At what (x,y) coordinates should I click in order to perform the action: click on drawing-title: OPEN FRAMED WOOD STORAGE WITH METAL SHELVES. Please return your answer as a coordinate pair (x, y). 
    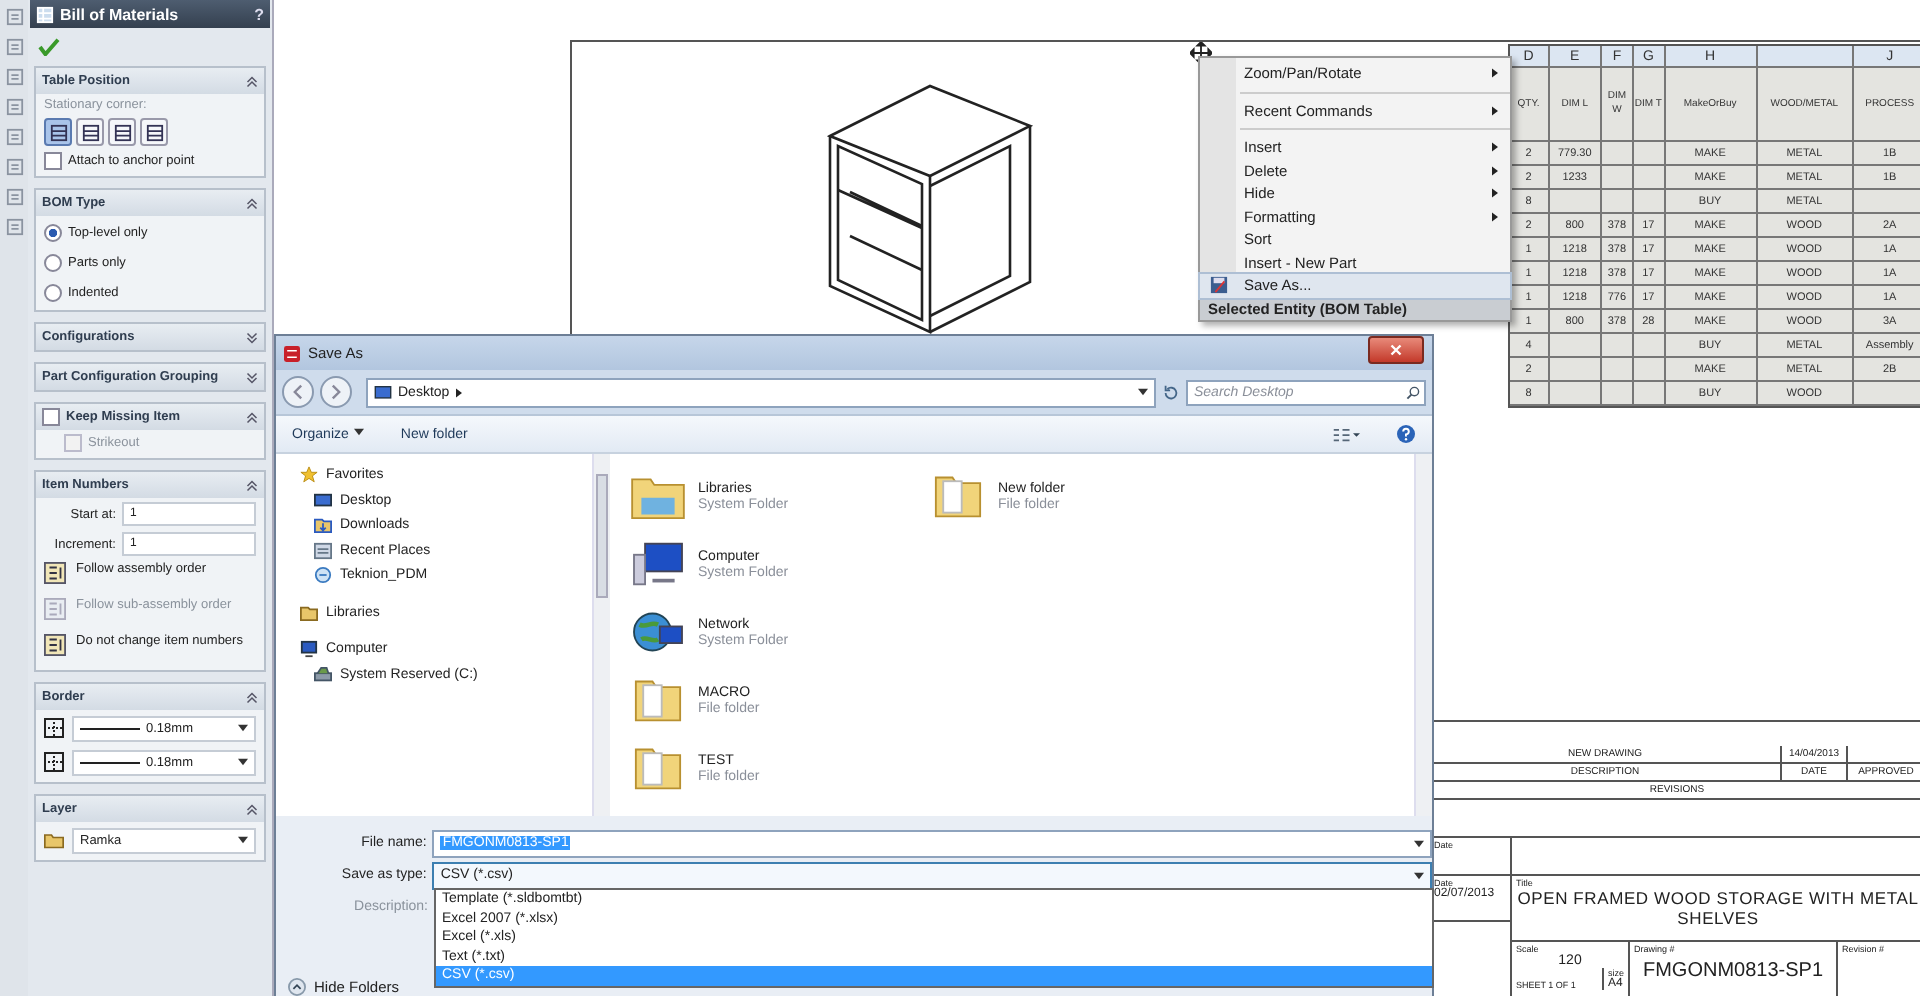
    Looking at the image, I should click on (1718, 908).